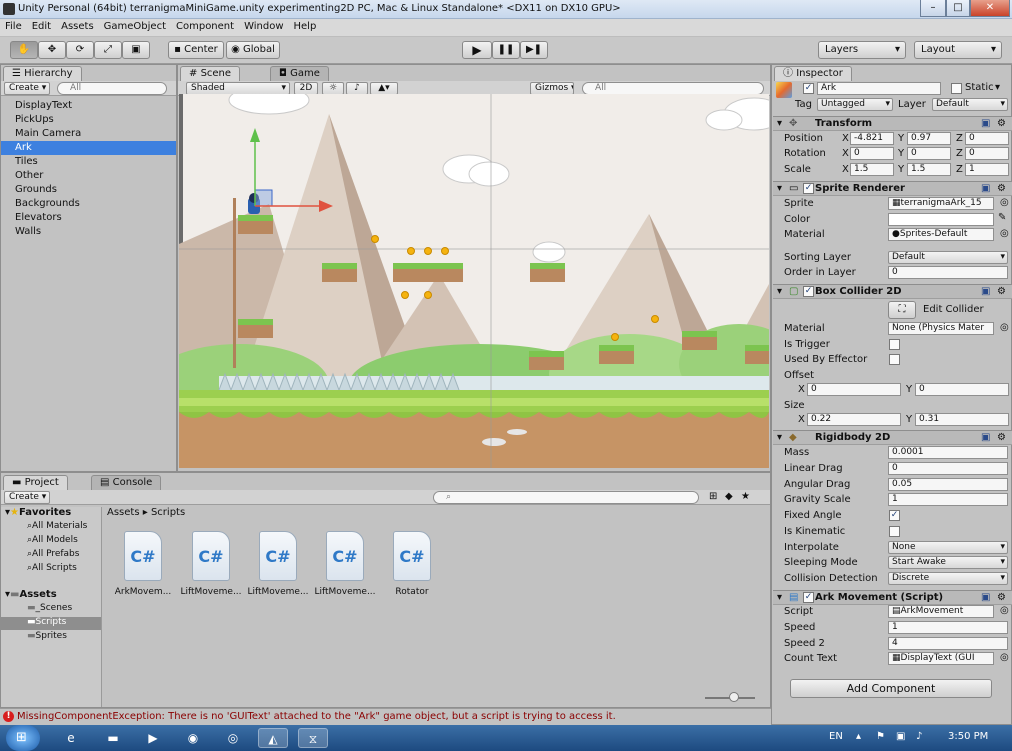 The image size is (1012, 751). Describe the element at coordinates (929, 153) in the screenshot. I see `rotation-y-field: 0` at that location.